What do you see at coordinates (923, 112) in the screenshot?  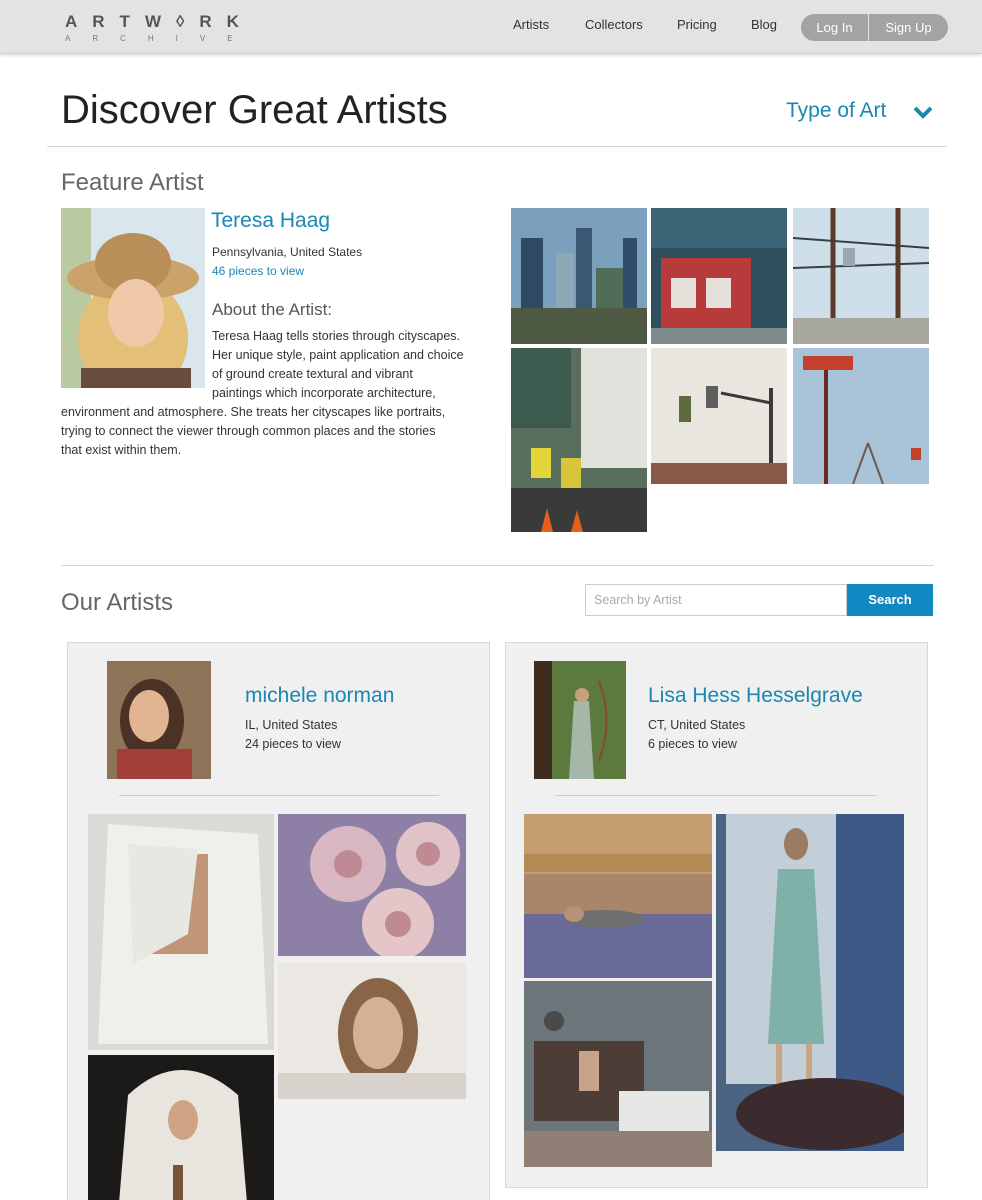 I see `chevron-down-icon` at bounding box center [923, 112].